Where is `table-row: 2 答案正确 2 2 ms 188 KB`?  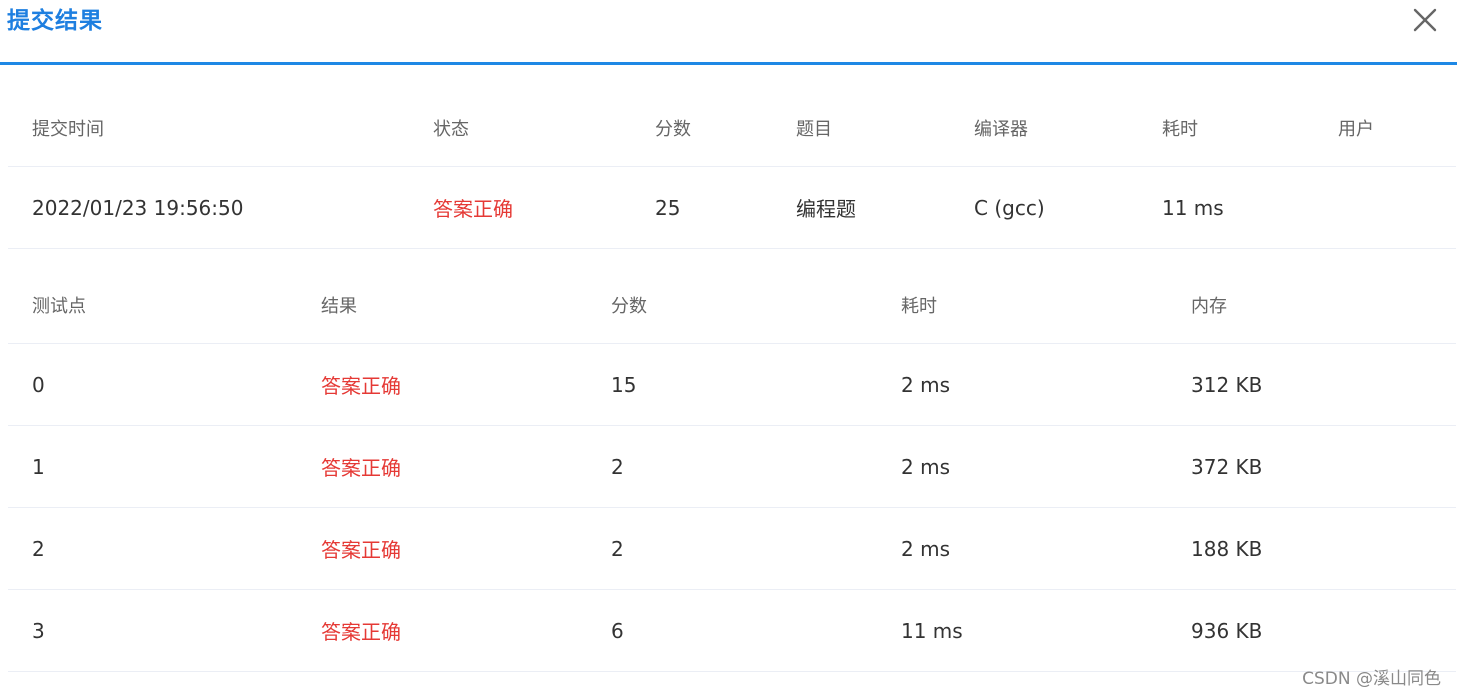 table-row: 2 答案正确 2 2 ms 188 KB is located at coordinates (732, 548).